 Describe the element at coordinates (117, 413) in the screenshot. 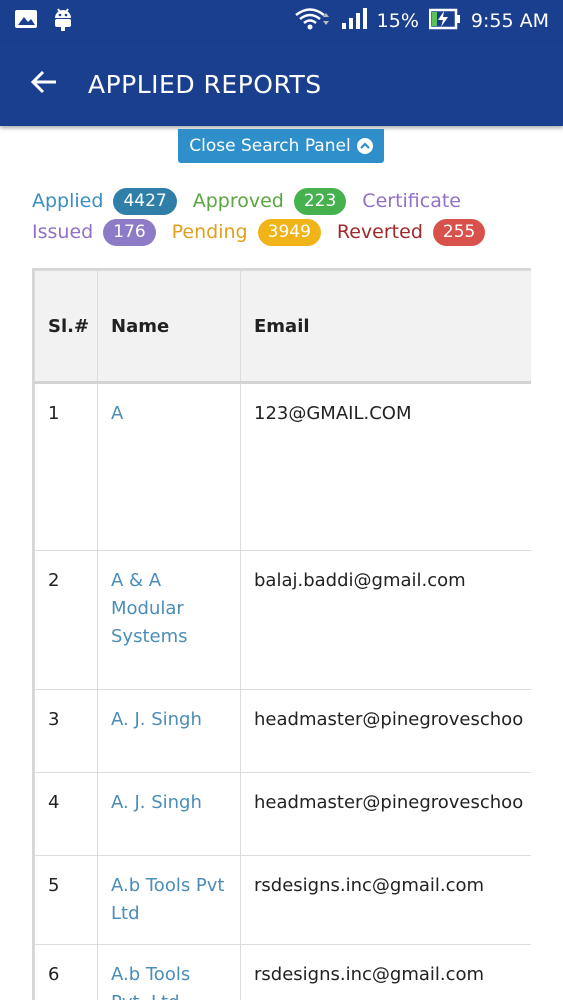

I see `row-name-link: A` at that location.